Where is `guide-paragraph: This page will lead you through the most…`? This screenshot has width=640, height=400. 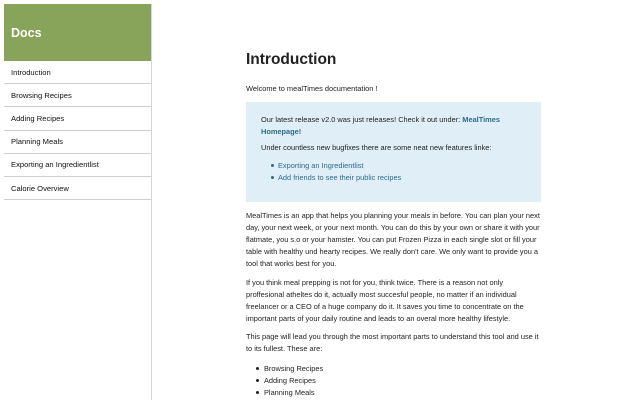 guide-paragraph: This page will lead you through the most… is located at coordinates (392, 342).